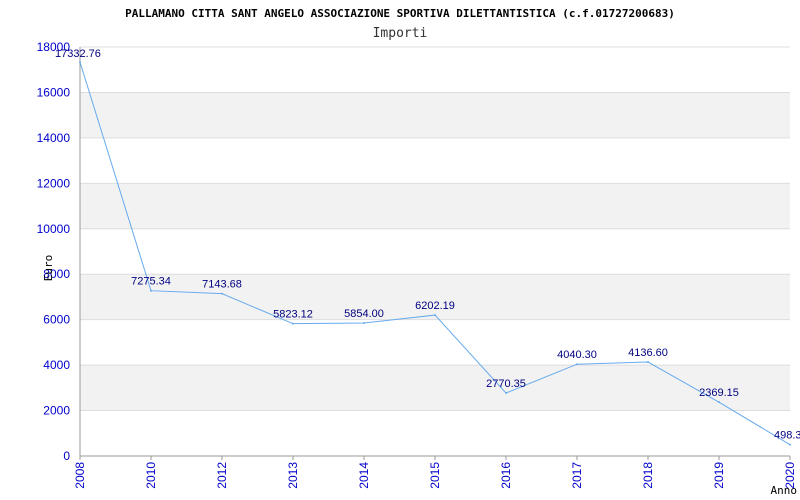  What do you see at coordinates (435, 306) in the screenshot?
I see `data-label: 6202.19` at bounding box center [435, 306].